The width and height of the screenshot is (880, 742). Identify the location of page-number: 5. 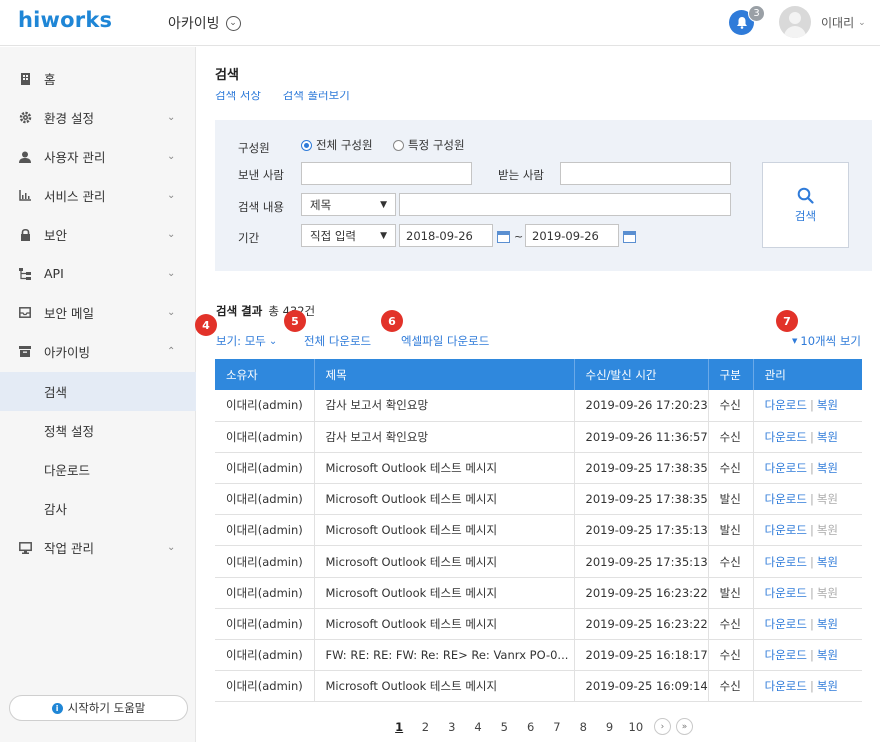
(504, 727).